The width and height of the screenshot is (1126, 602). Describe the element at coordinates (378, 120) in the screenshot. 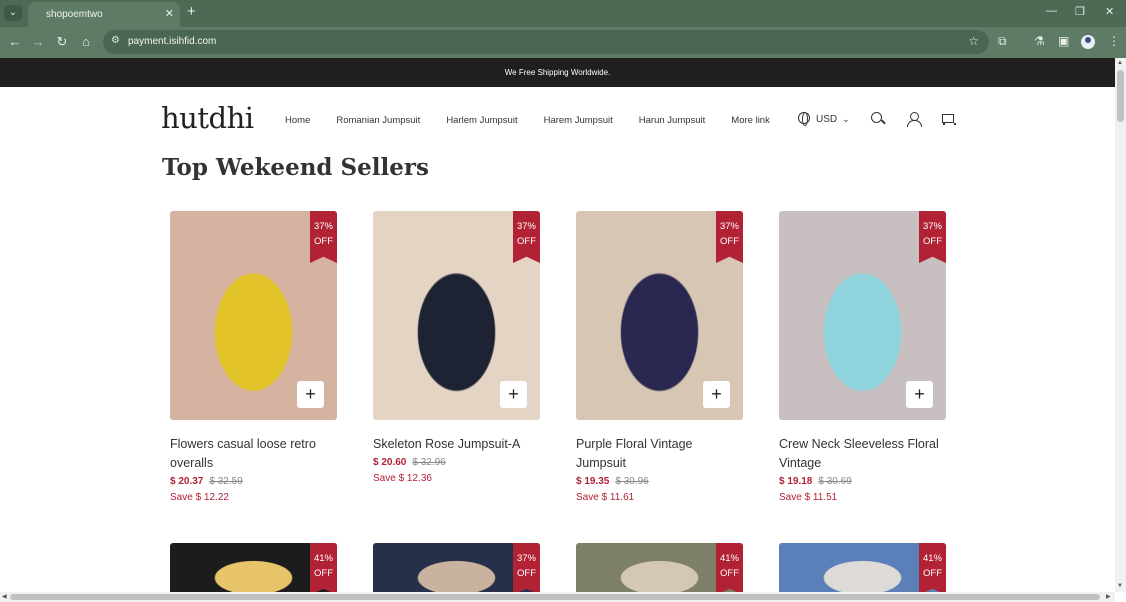

I see `nav-romanian-jumpsuit: Romanian Jumpsuit` at that location.